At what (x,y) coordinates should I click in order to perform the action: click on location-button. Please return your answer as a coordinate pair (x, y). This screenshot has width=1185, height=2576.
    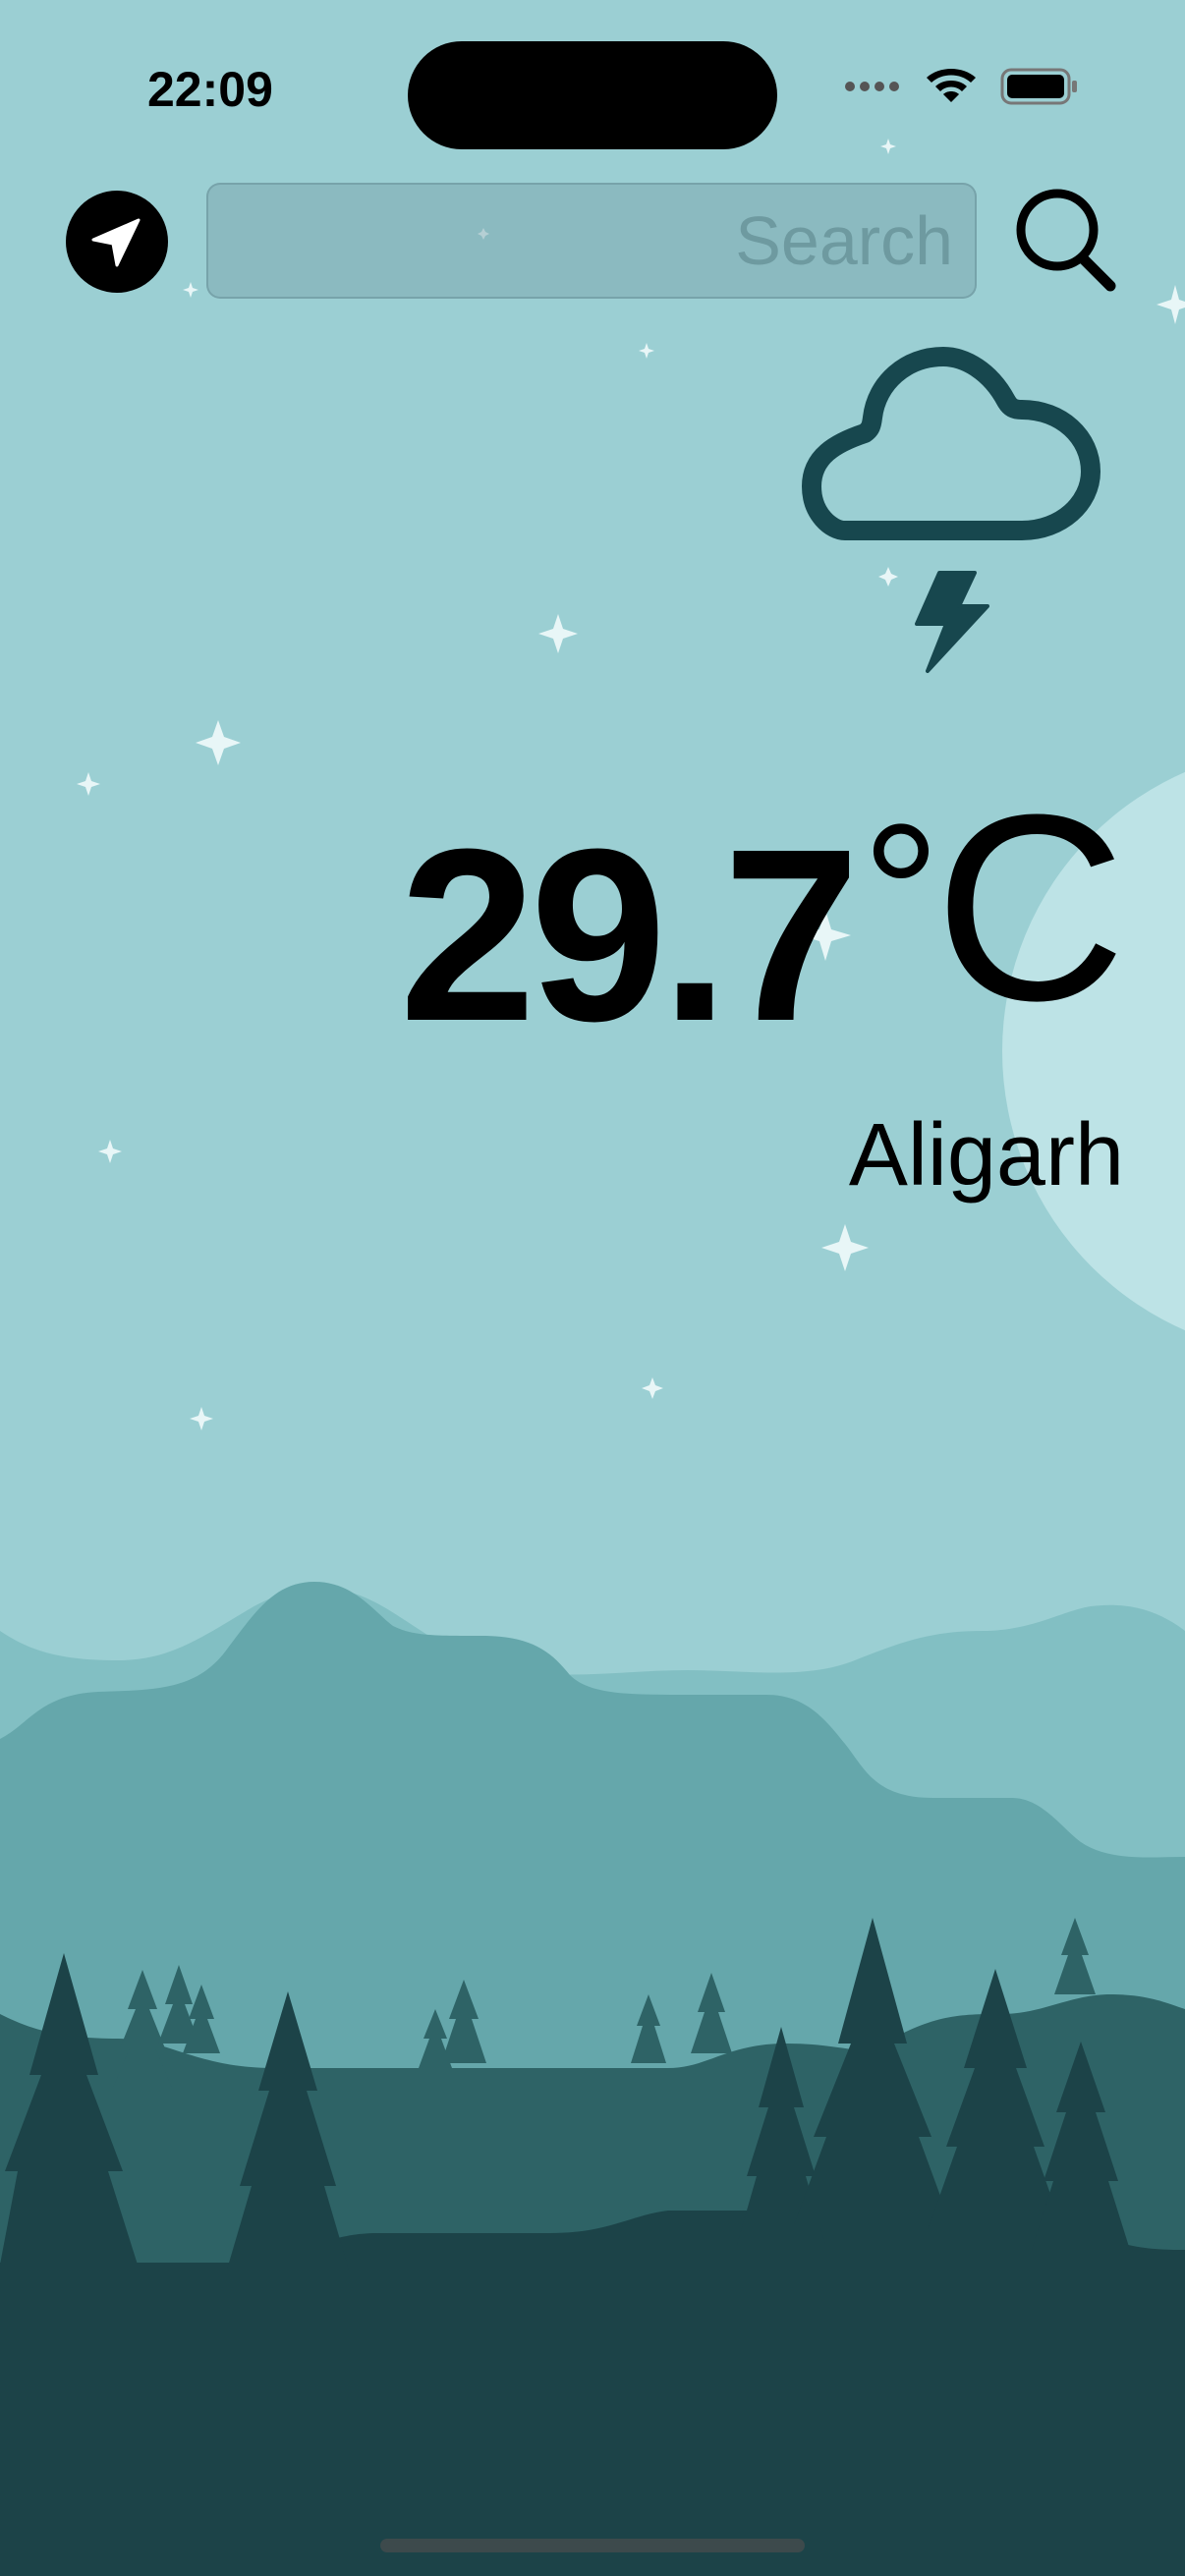
    Looking at the image, I should click on (117, 242).